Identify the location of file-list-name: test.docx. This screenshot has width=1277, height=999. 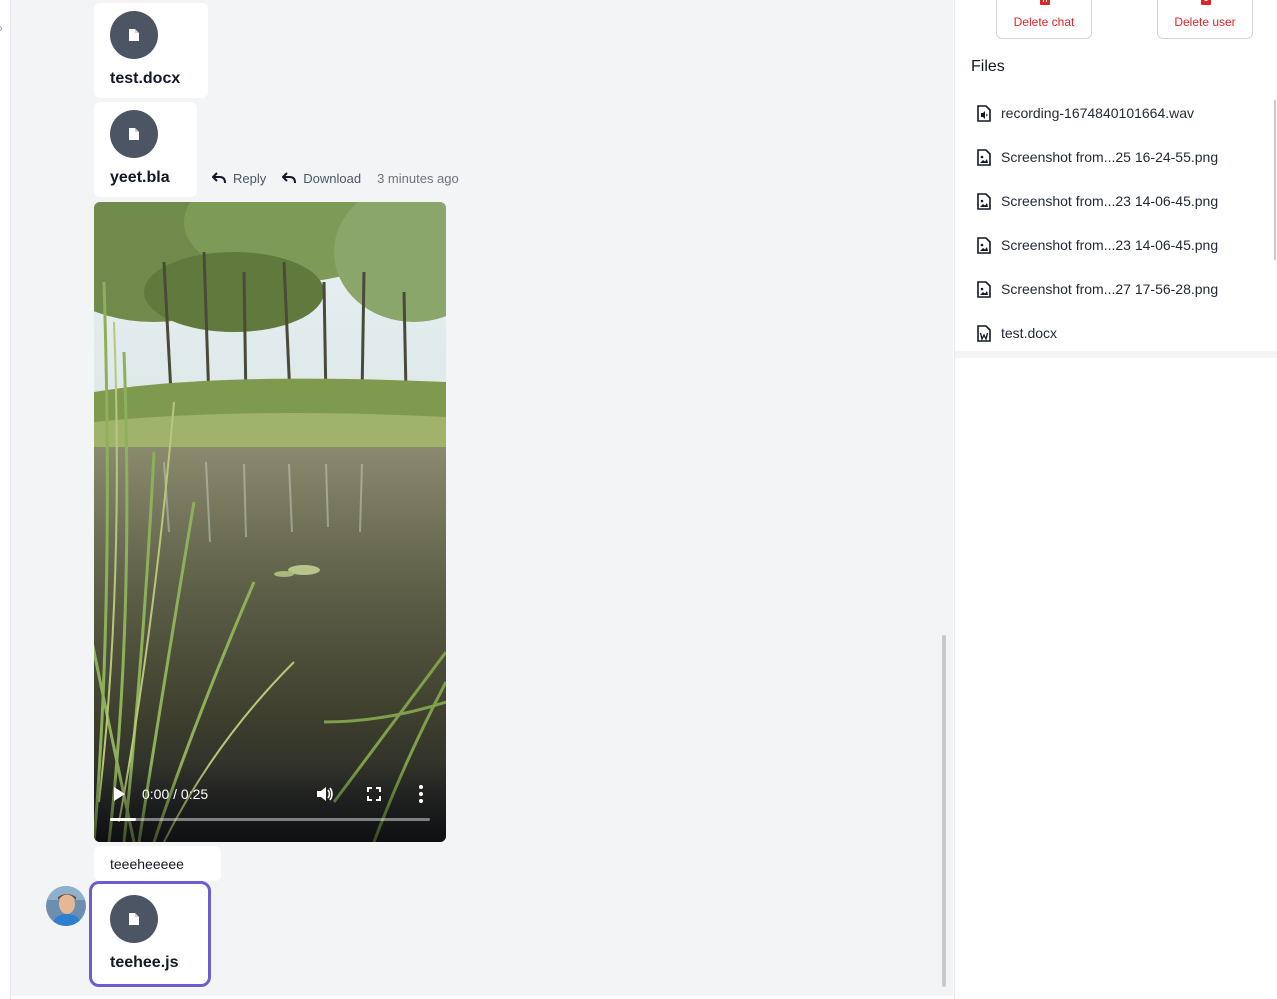
(1029, 333).